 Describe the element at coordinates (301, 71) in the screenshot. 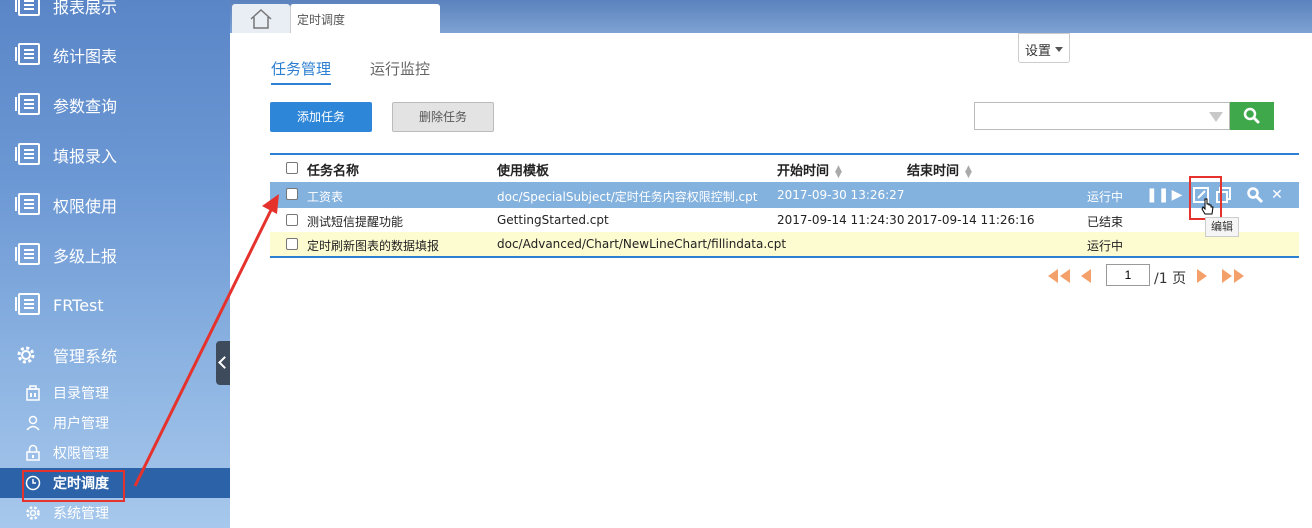

I see `tab-task-management: 任务管理` at that location.